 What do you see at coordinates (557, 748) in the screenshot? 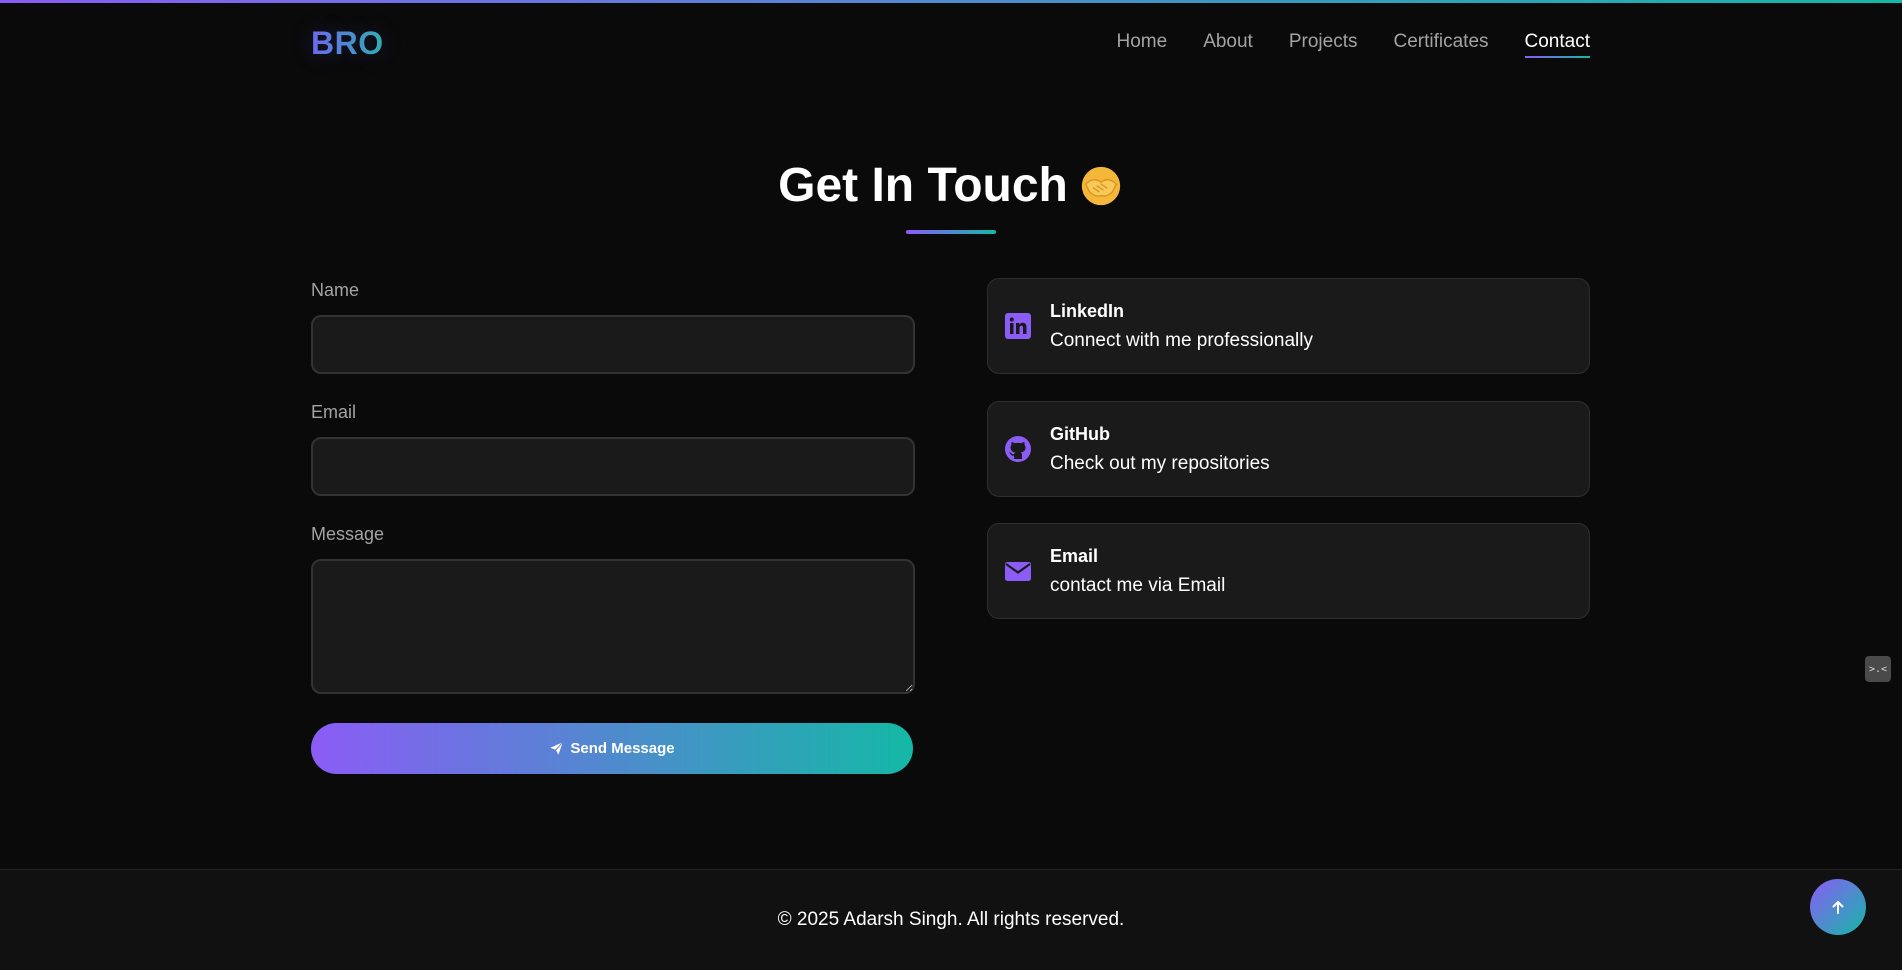
I see `paper-plane-icon` at bounding box center [557, 748].